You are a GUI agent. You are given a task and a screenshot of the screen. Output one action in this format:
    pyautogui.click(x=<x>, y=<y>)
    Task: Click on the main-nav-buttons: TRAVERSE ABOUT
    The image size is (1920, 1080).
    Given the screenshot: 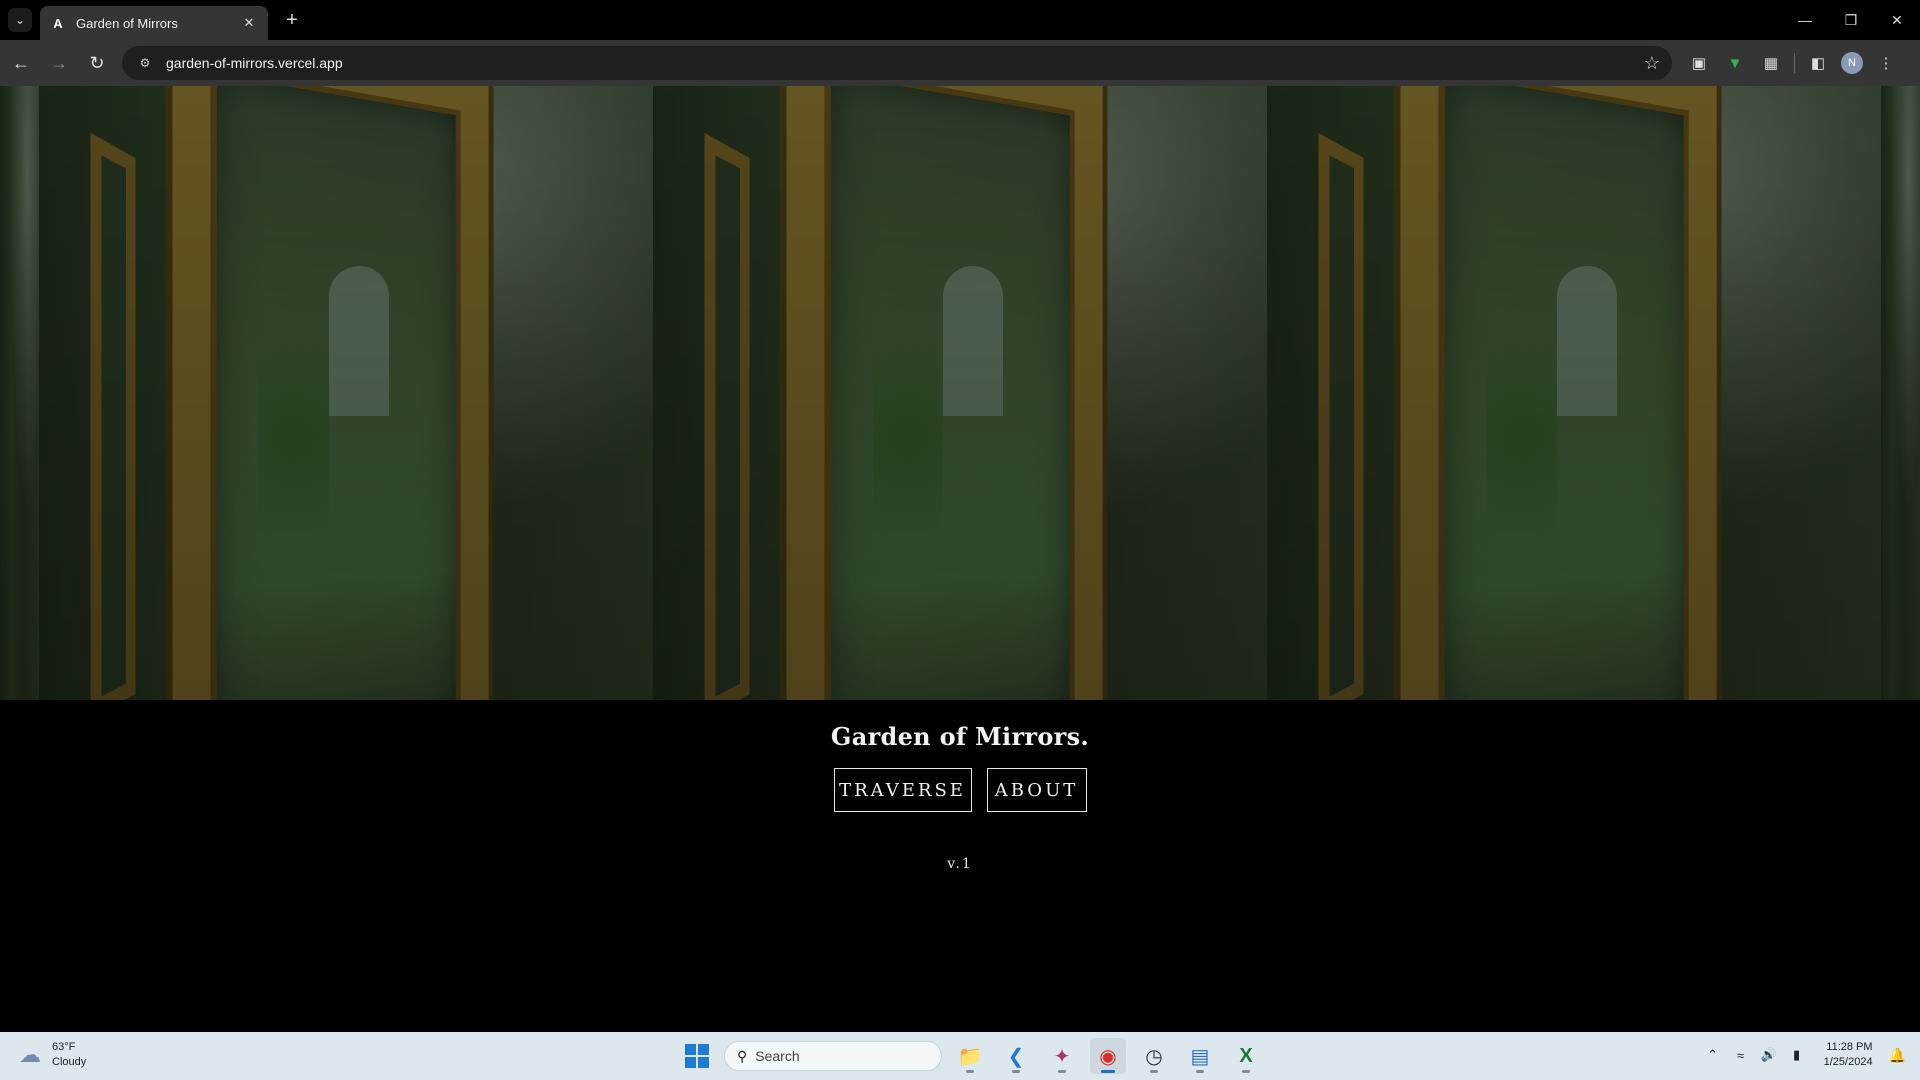 What is the action you would take?
    pyautogui.click(x=960, y=790)
    